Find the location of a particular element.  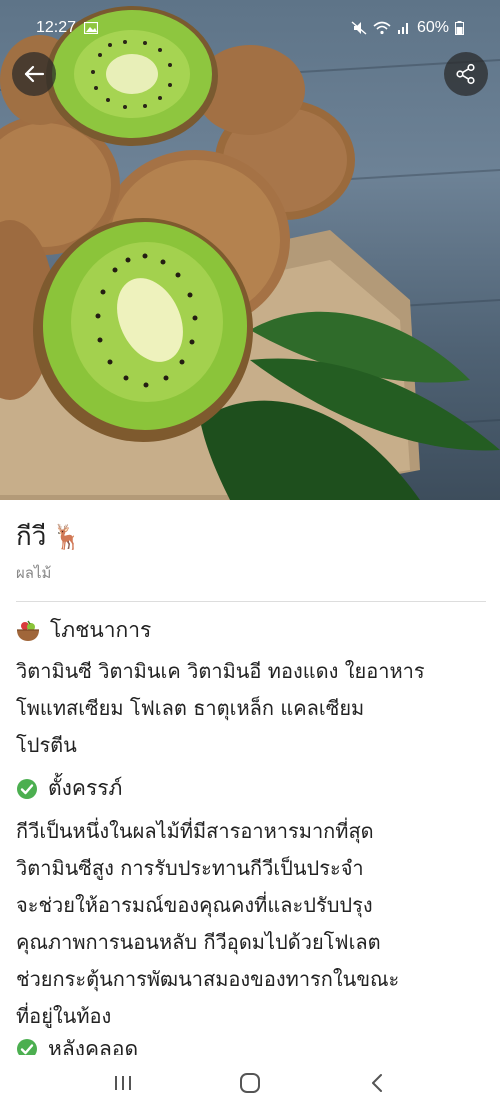

gallery-icon is located at coordinates (91, 28).